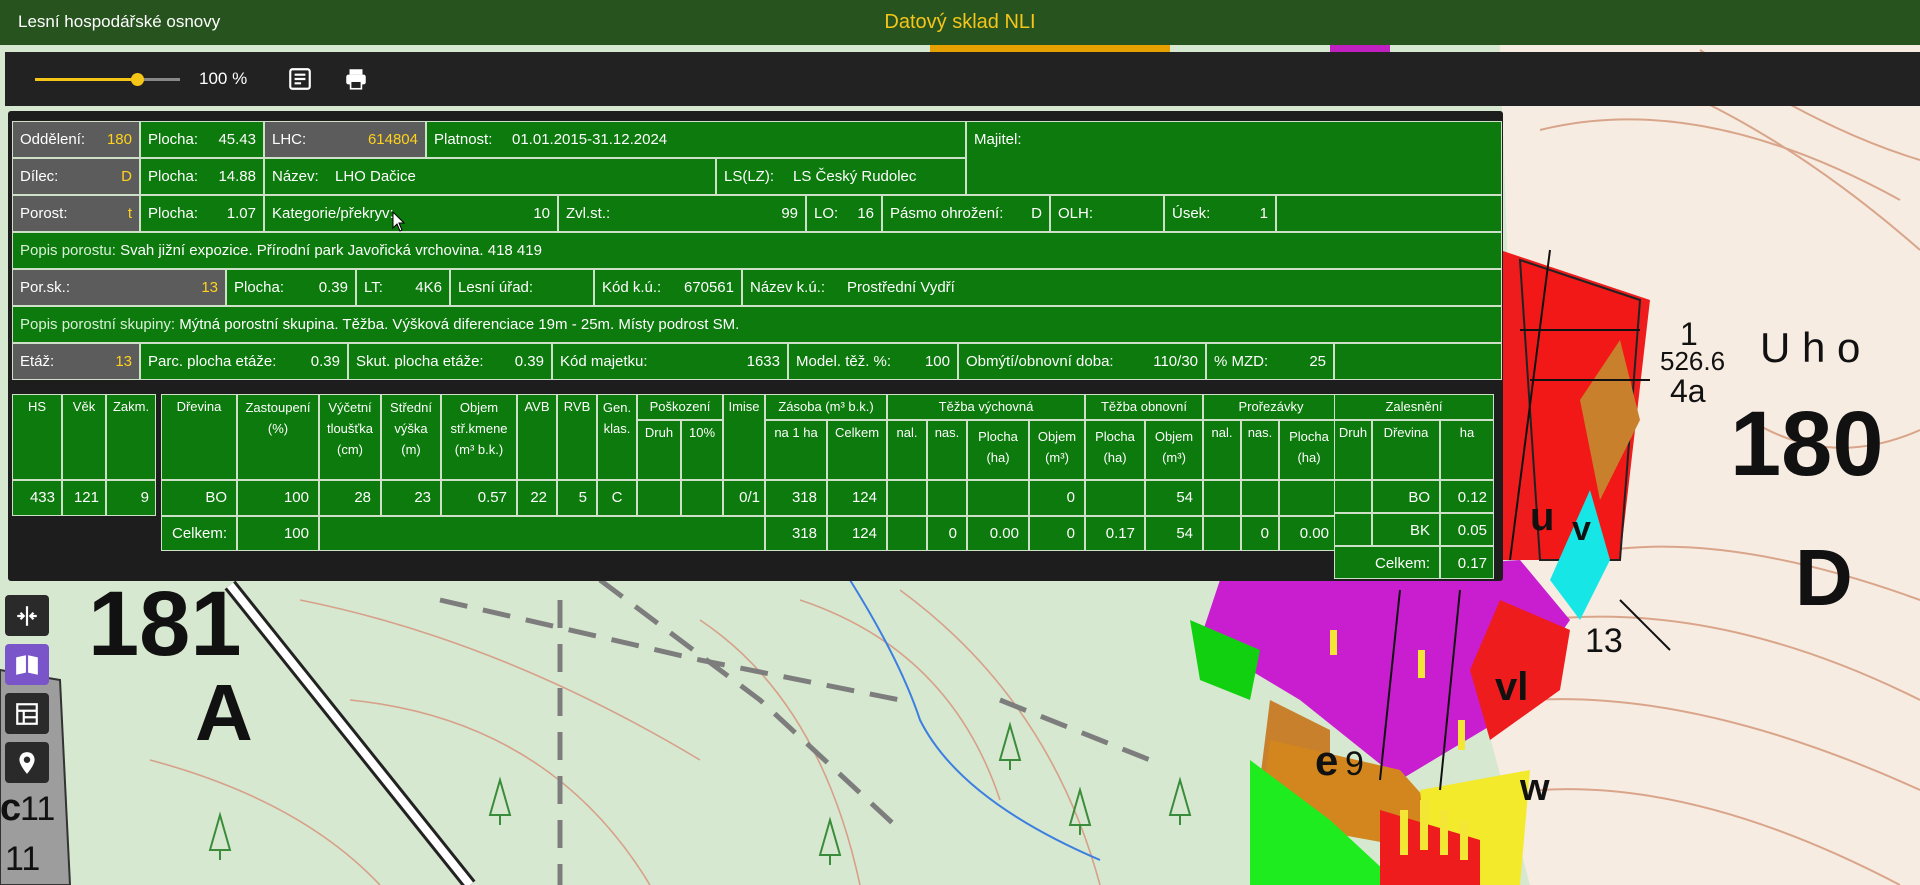  What do you see at coordinates (659, 498) in the screenshot?
I see `row-druh` at bounding box center [659, 498].